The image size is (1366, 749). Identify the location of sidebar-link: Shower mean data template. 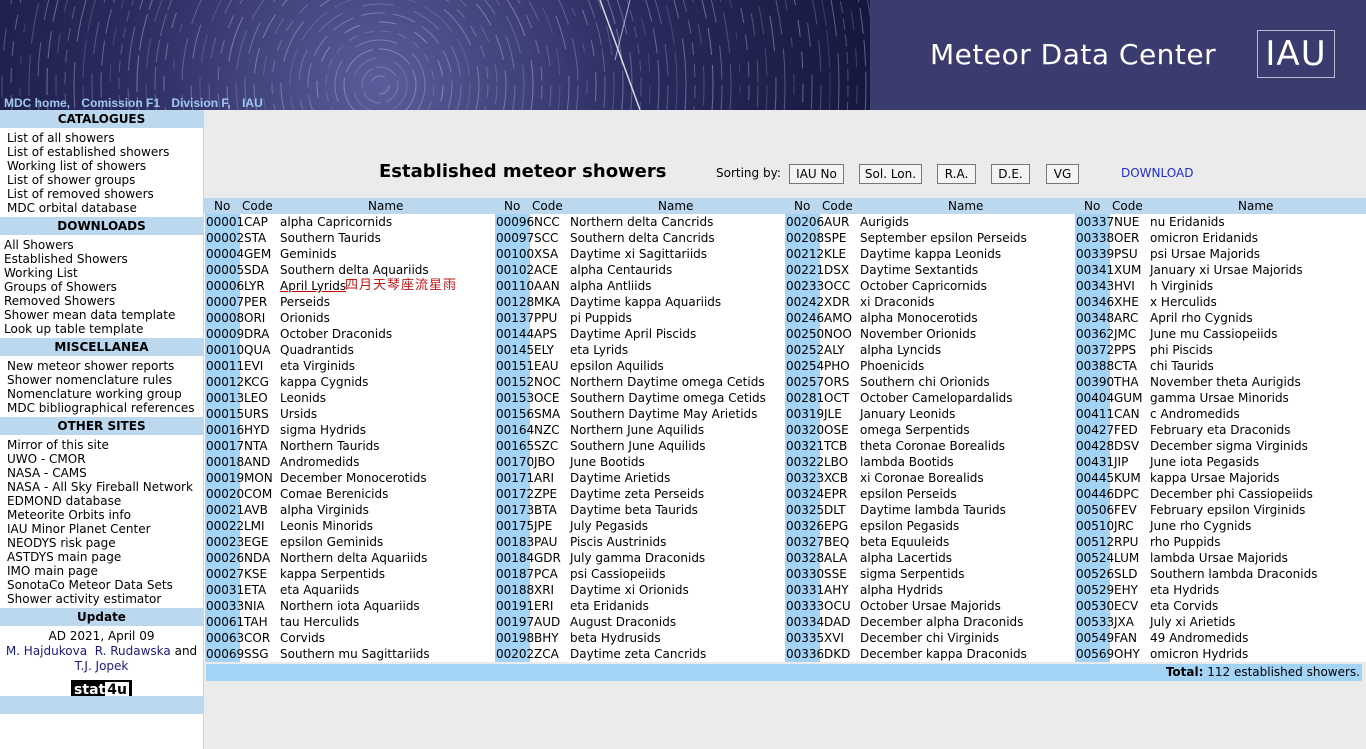
(103, 315).